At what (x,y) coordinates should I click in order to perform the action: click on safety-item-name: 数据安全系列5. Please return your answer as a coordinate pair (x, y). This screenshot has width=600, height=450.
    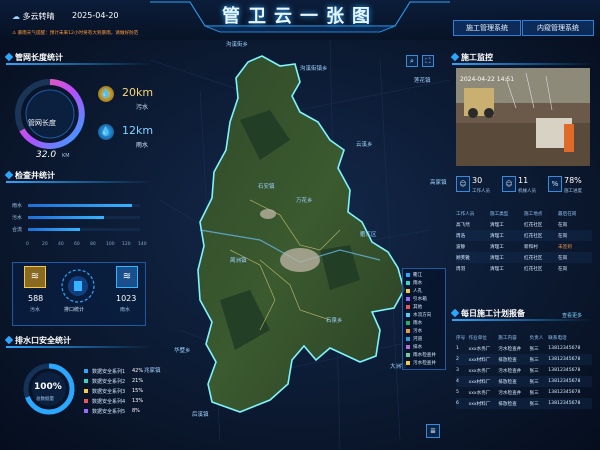
    Looking at the image, I should click on (109, 412).